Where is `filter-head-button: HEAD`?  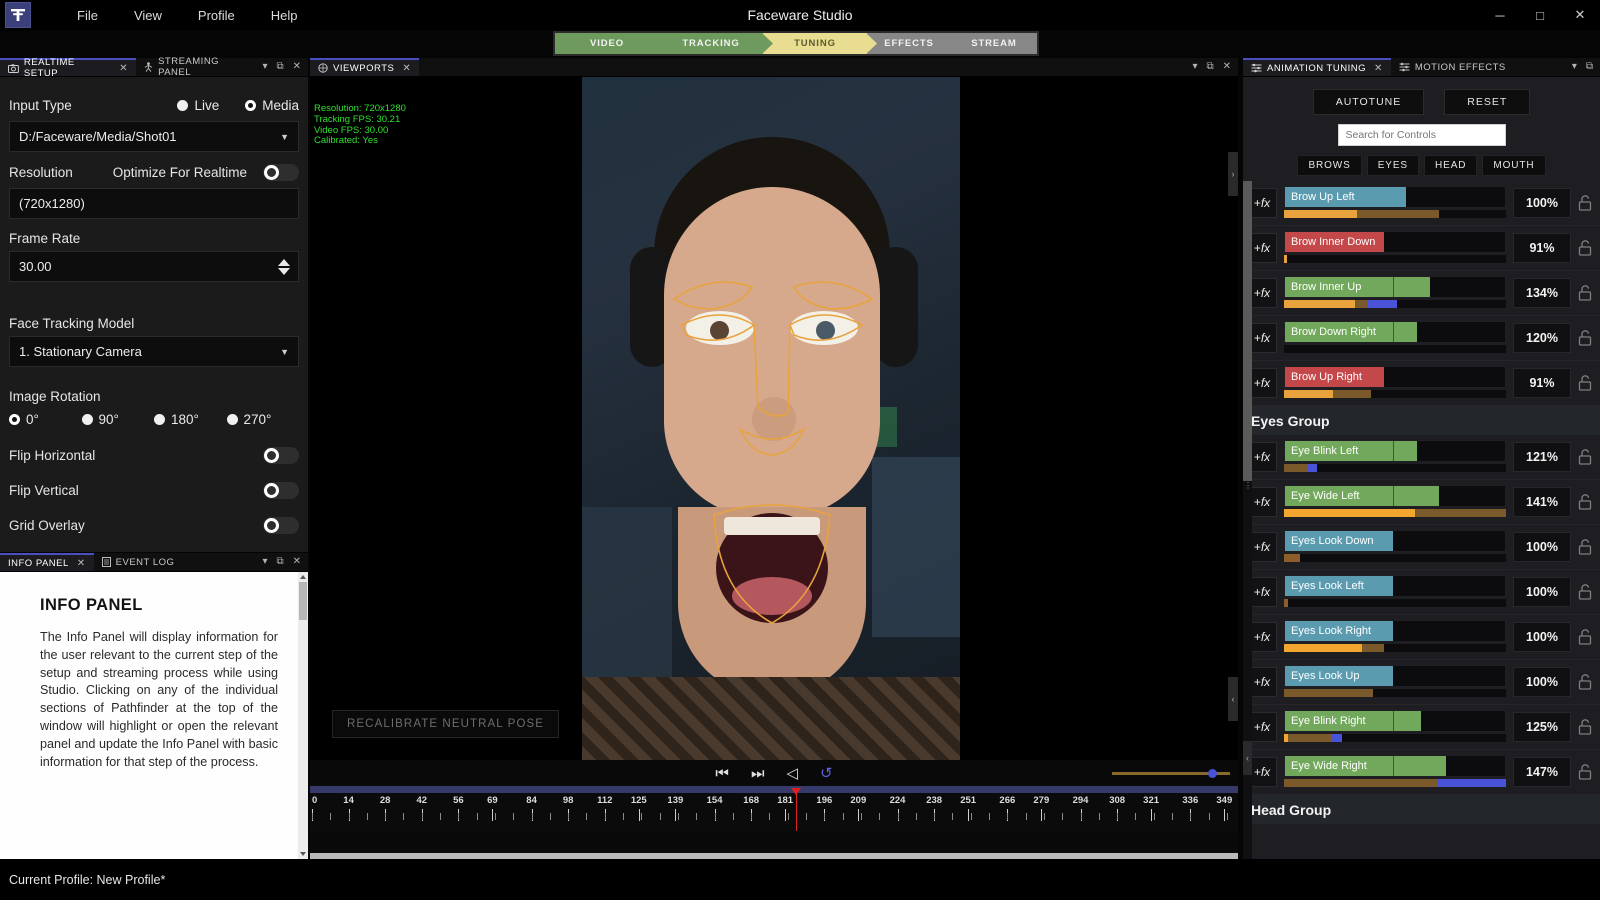 filter-head-button: HEAD is located at coordinates (1451, 165).